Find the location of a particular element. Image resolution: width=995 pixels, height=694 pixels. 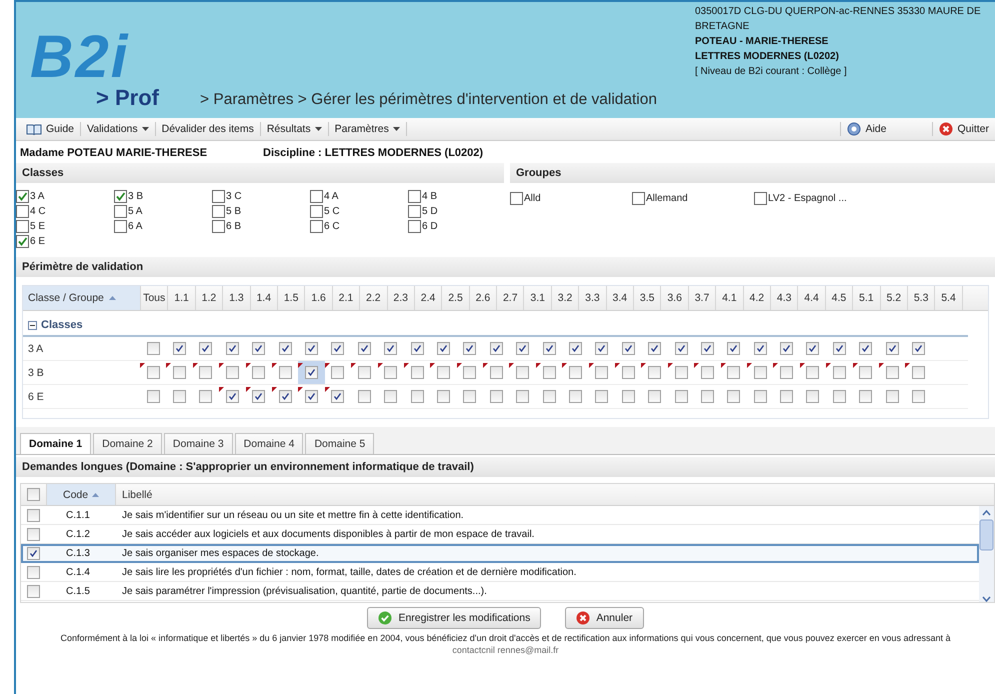

table-row: C.1.3 Je sais organiser mes espaces de stockage. is located at coordinates (500, 553).